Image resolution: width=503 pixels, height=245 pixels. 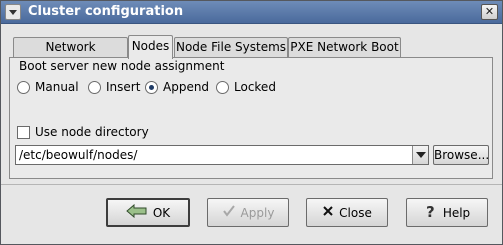 I want to click on help-label: Help, so click(x=456, y=212).